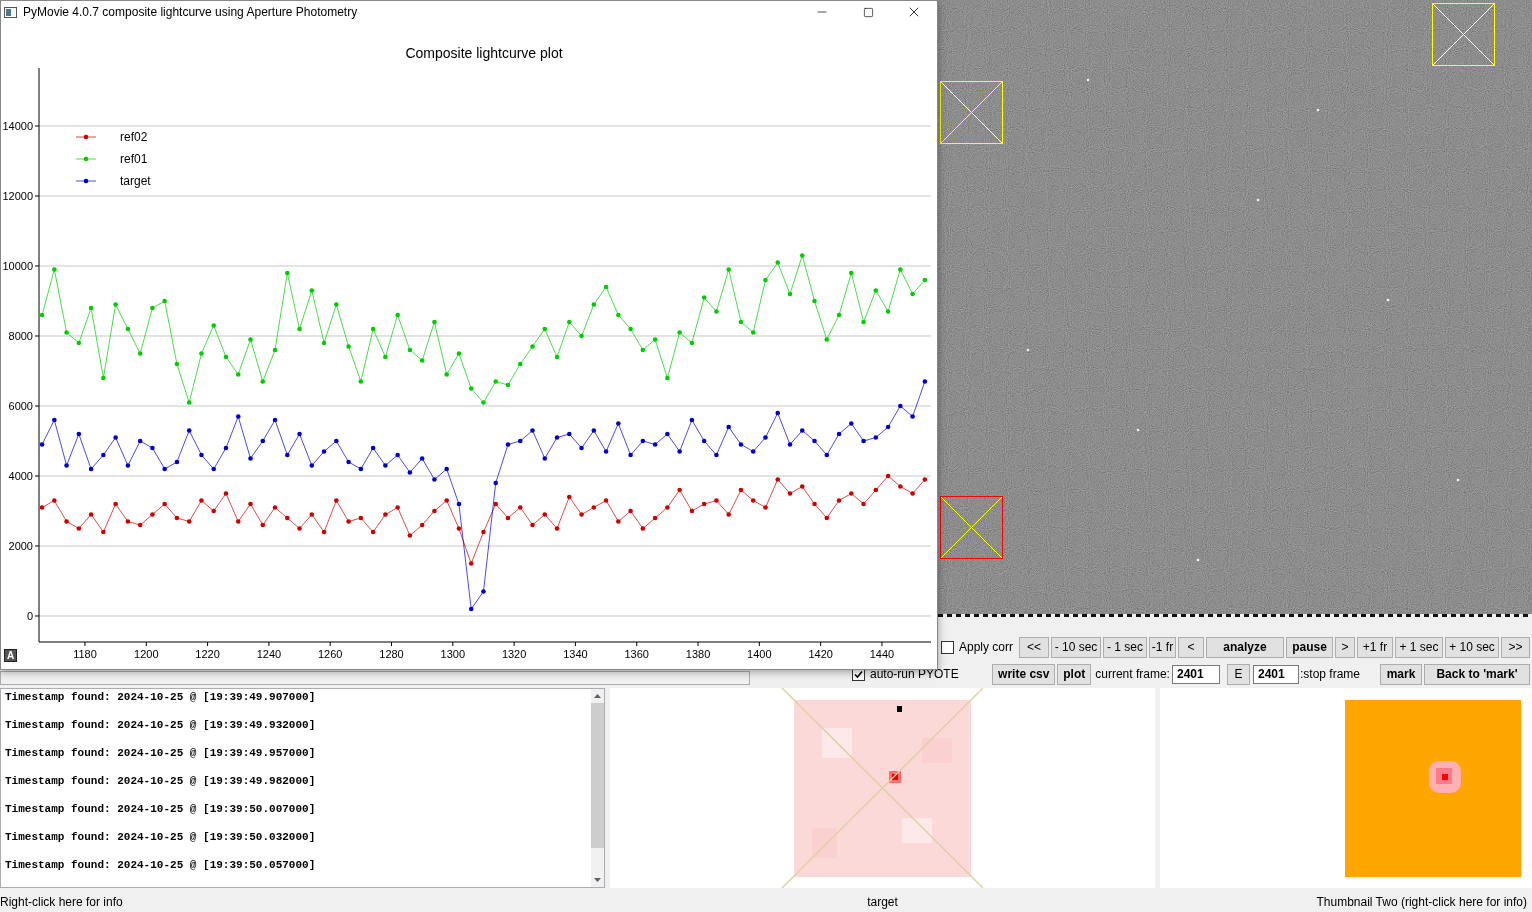 Image resolution: width=1532 pixels, height=912 pixels. Describe the element at coordinates (17, 196) in the screenshot. I see `axis-tick-label: 12000` at that location.